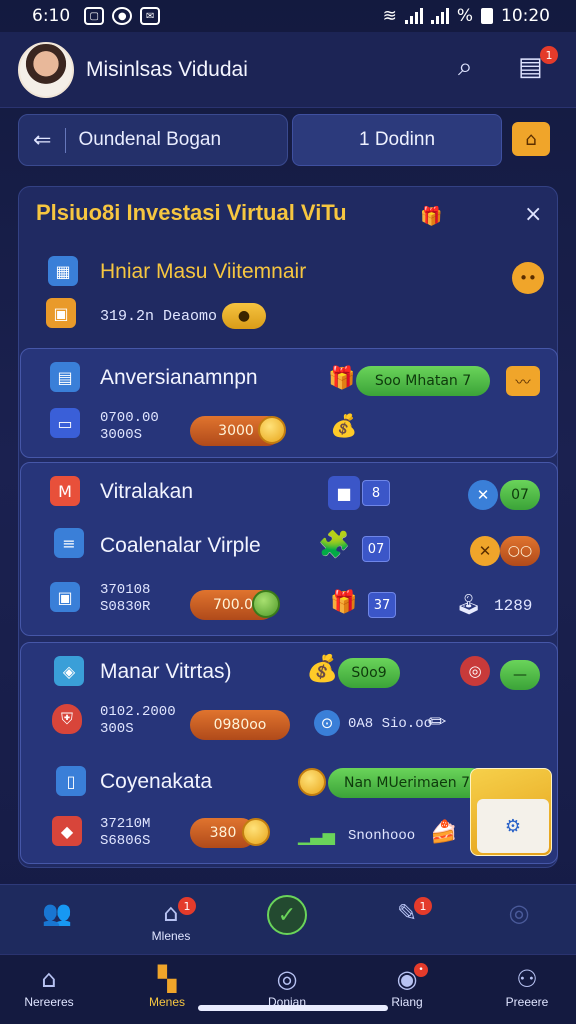  I want to click on clock-icon: ⊙, so click(327, 723).